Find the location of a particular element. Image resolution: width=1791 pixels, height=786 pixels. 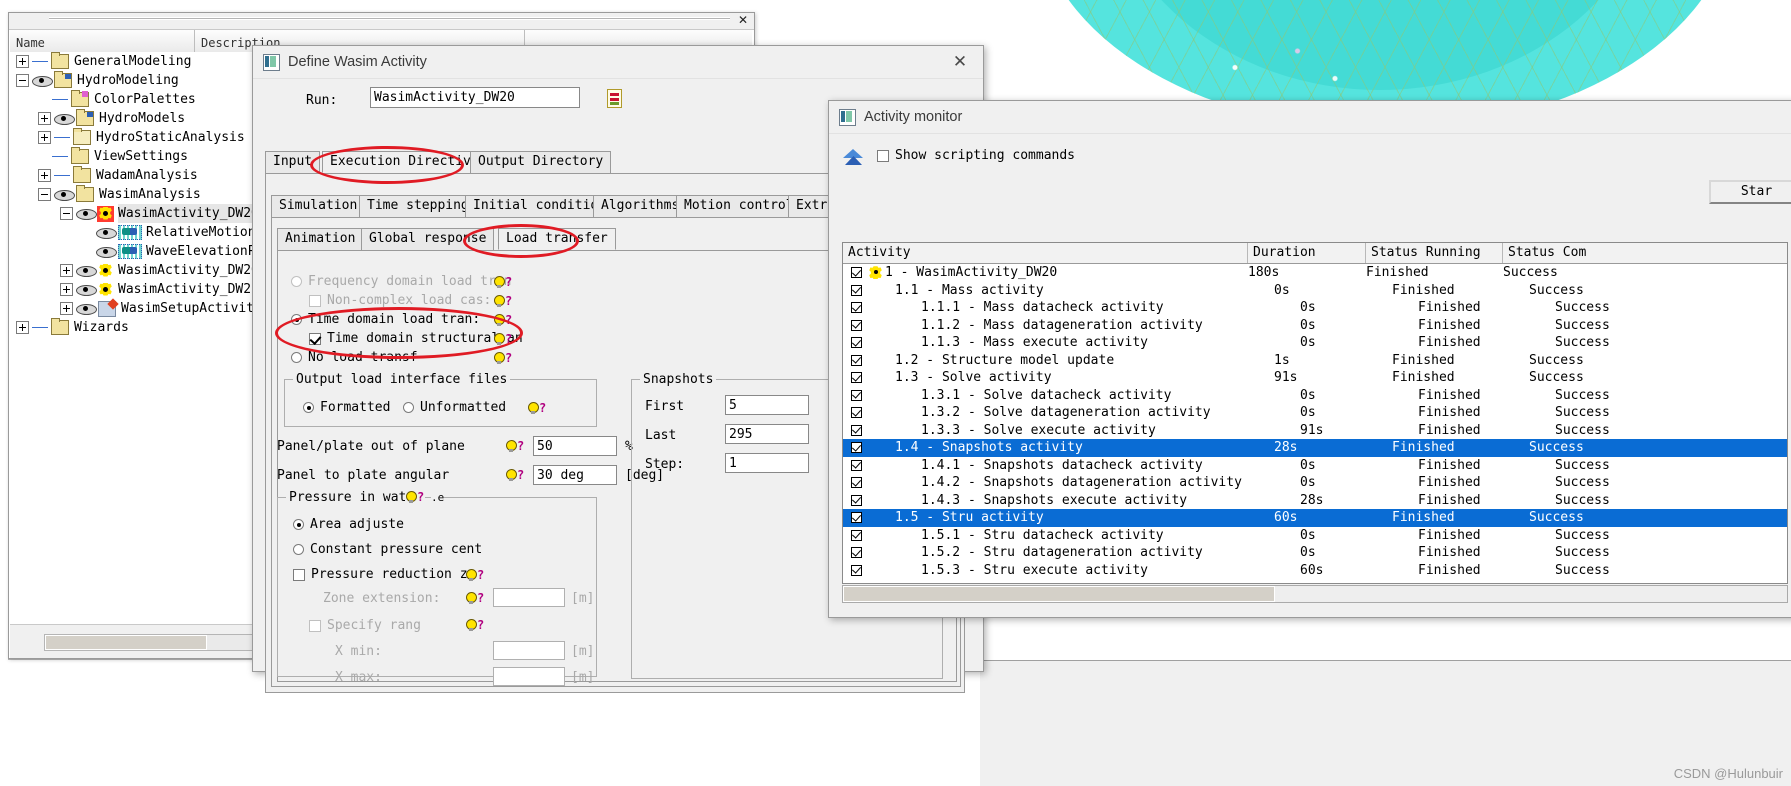

frequency-domain-radio: Frequency domain load tran is located at coordinates (401, 281).